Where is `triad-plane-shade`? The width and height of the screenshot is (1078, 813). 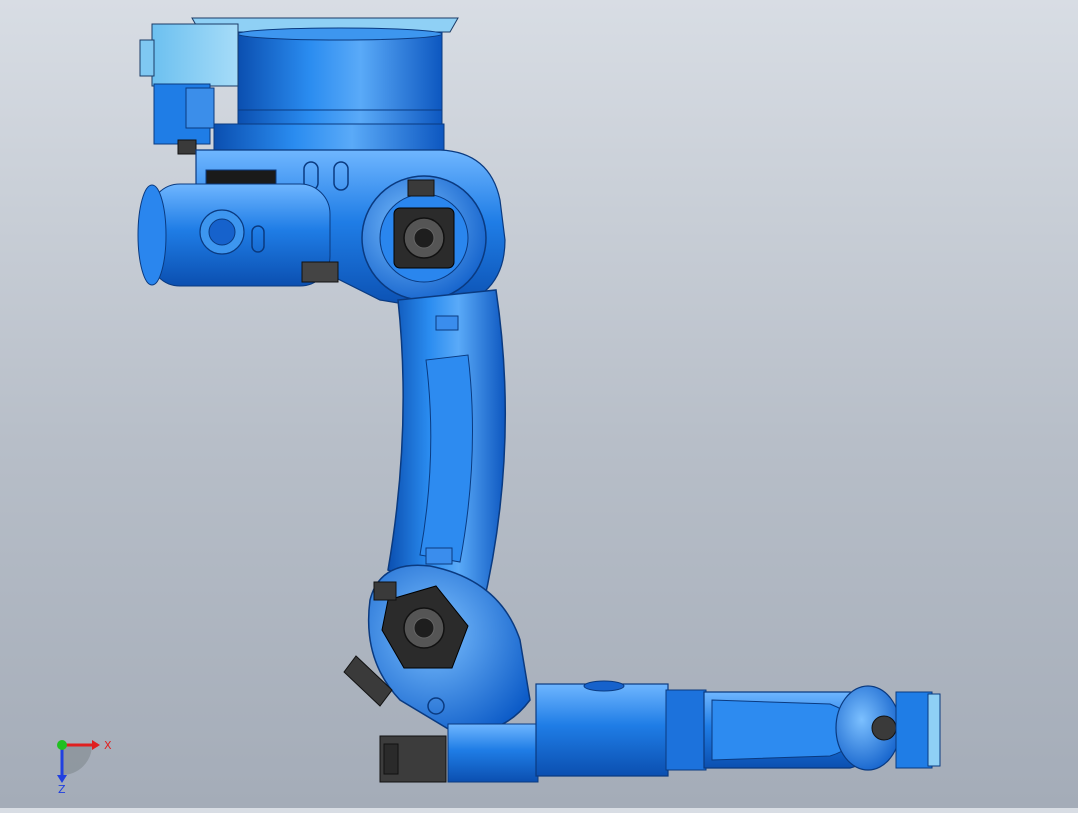
triad-plane-shade is located at coordinates (77, 760).